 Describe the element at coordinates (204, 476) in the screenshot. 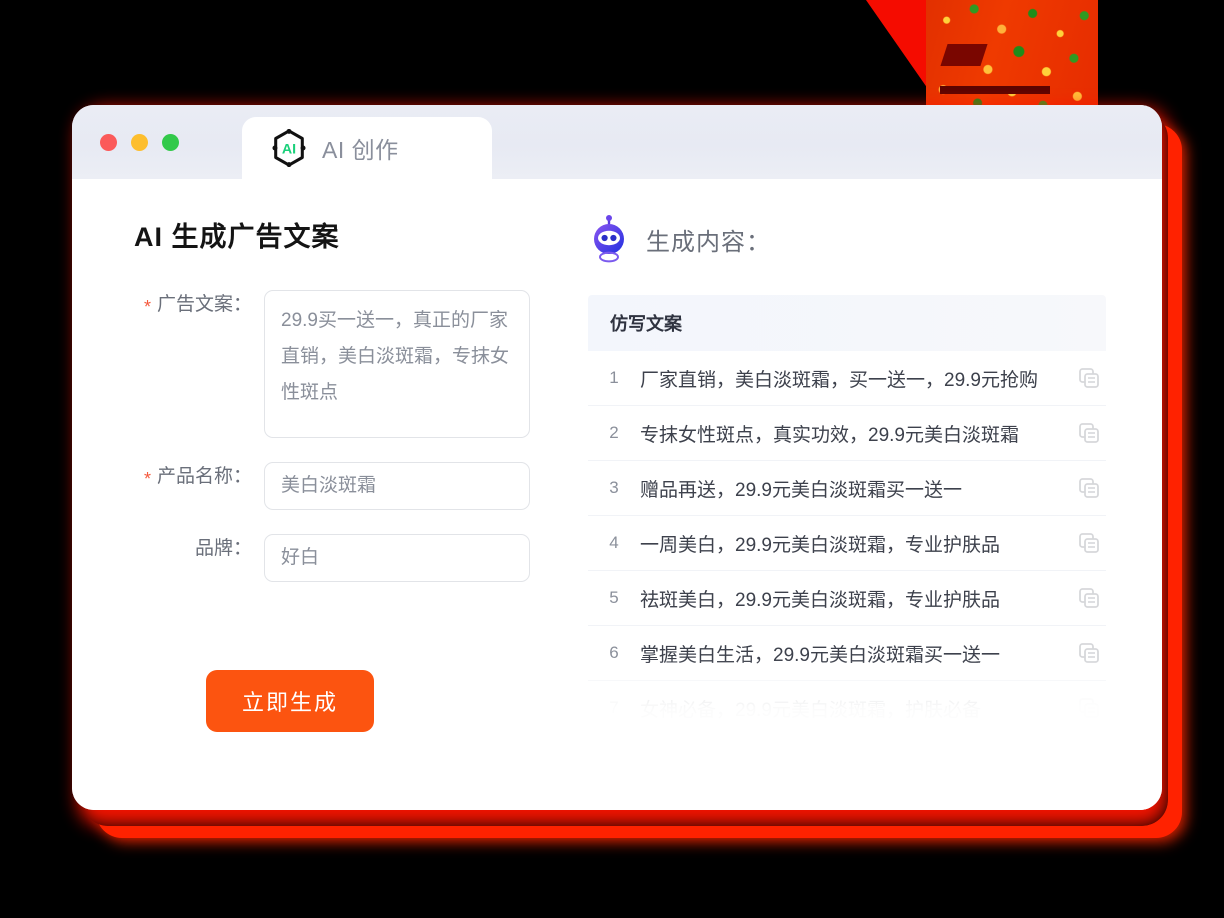

I see `field-label-text: 产品名称：` at that location.